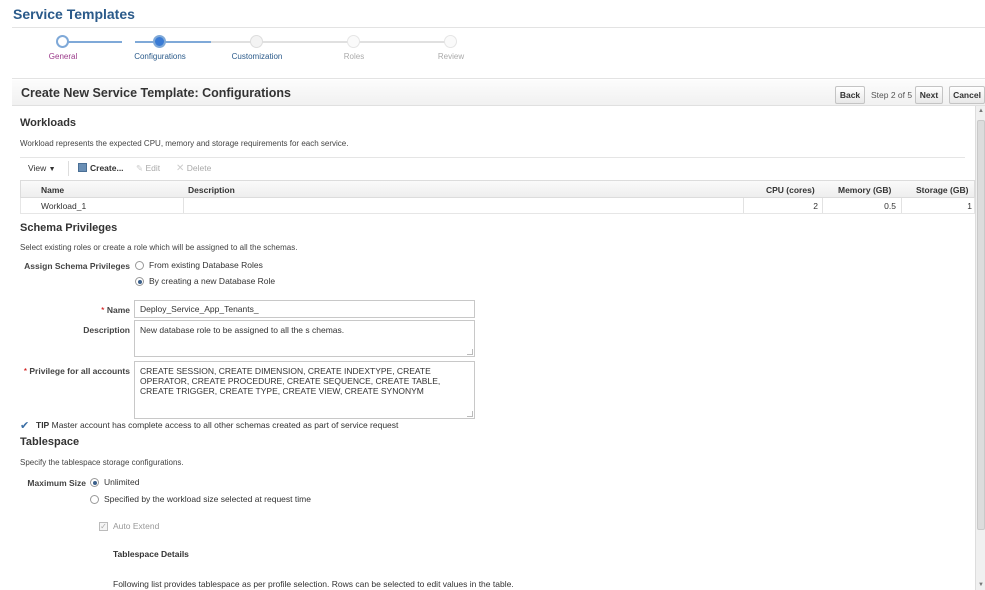 The height and width of the screenshot is (590, 985). I want to click on privilege-label-text: Privilege for all accounts, so click(79, 371).